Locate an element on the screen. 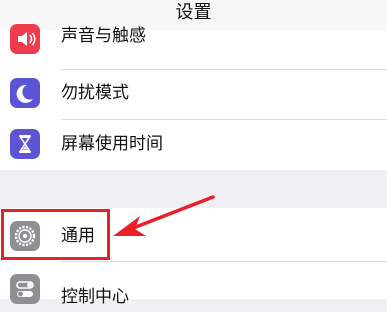  highlight-box is located at coordinates (55, 234).